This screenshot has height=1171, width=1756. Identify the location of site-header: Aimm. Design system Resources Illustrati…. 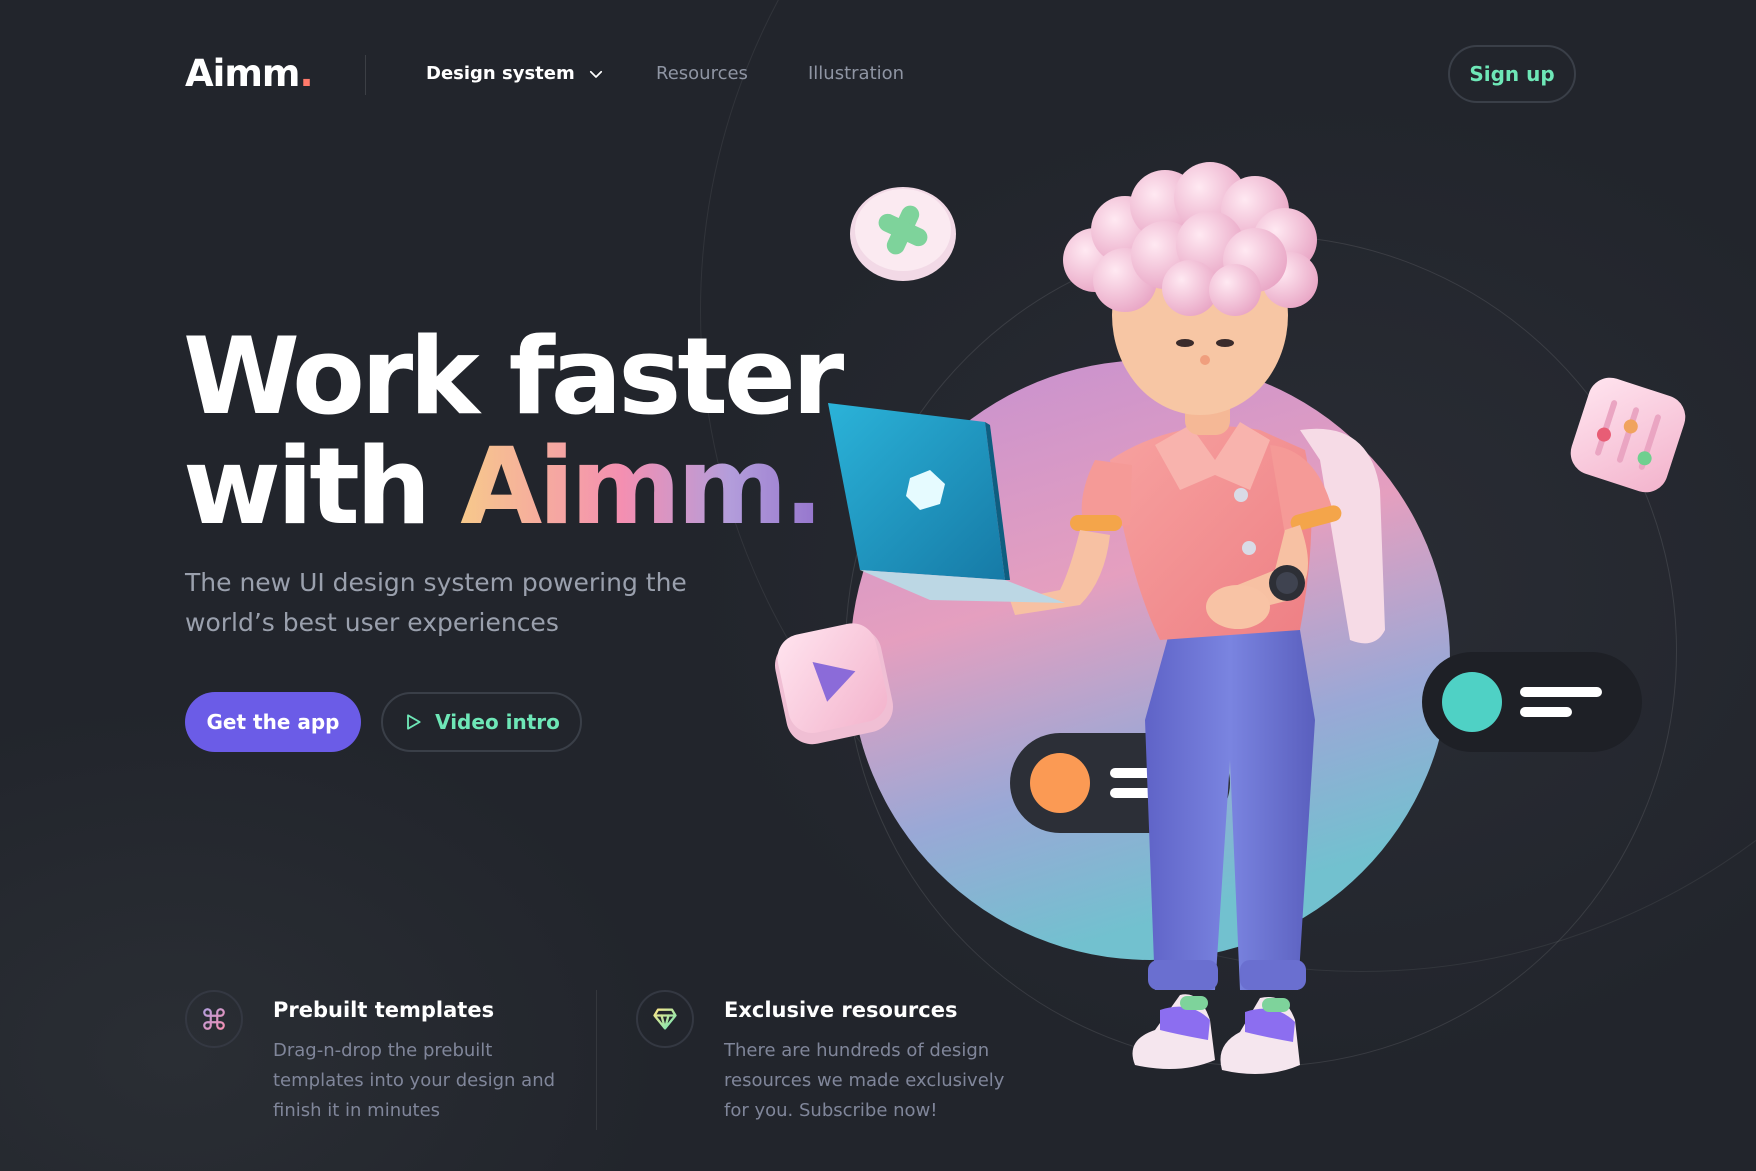
(878, 75).